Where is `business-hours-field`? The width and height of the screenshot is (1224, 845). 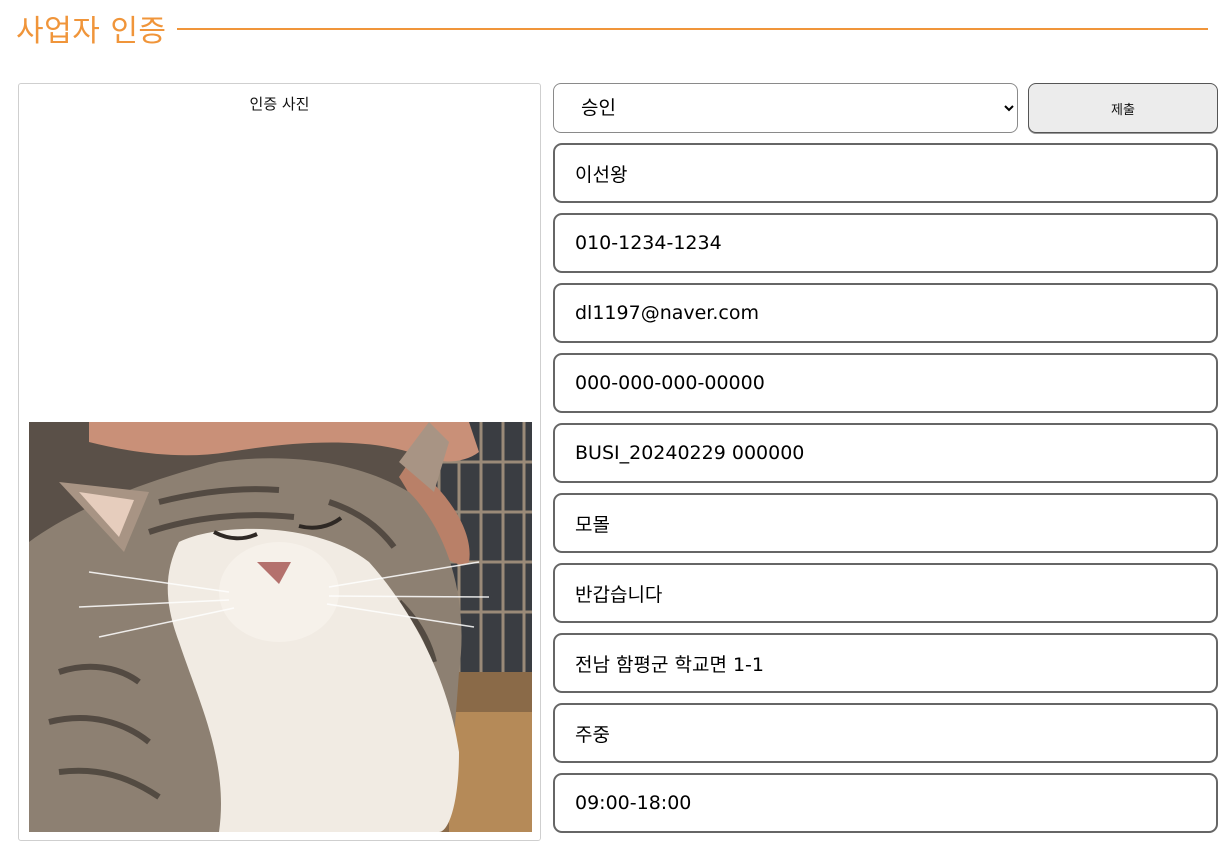 business-hours-field is located at coordinates (885, 803).